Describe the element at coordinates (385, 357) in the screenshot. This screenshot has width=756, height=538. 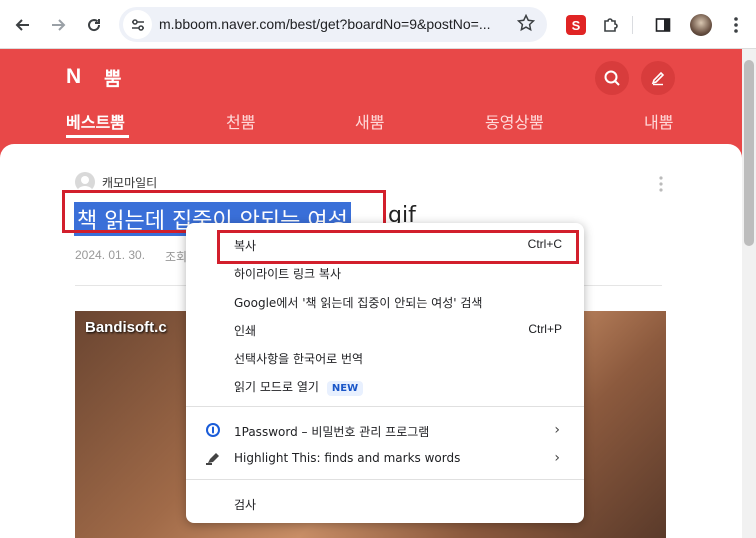
I see `menu-item-translate: 선택사항을 한국어로 번역` at that location.